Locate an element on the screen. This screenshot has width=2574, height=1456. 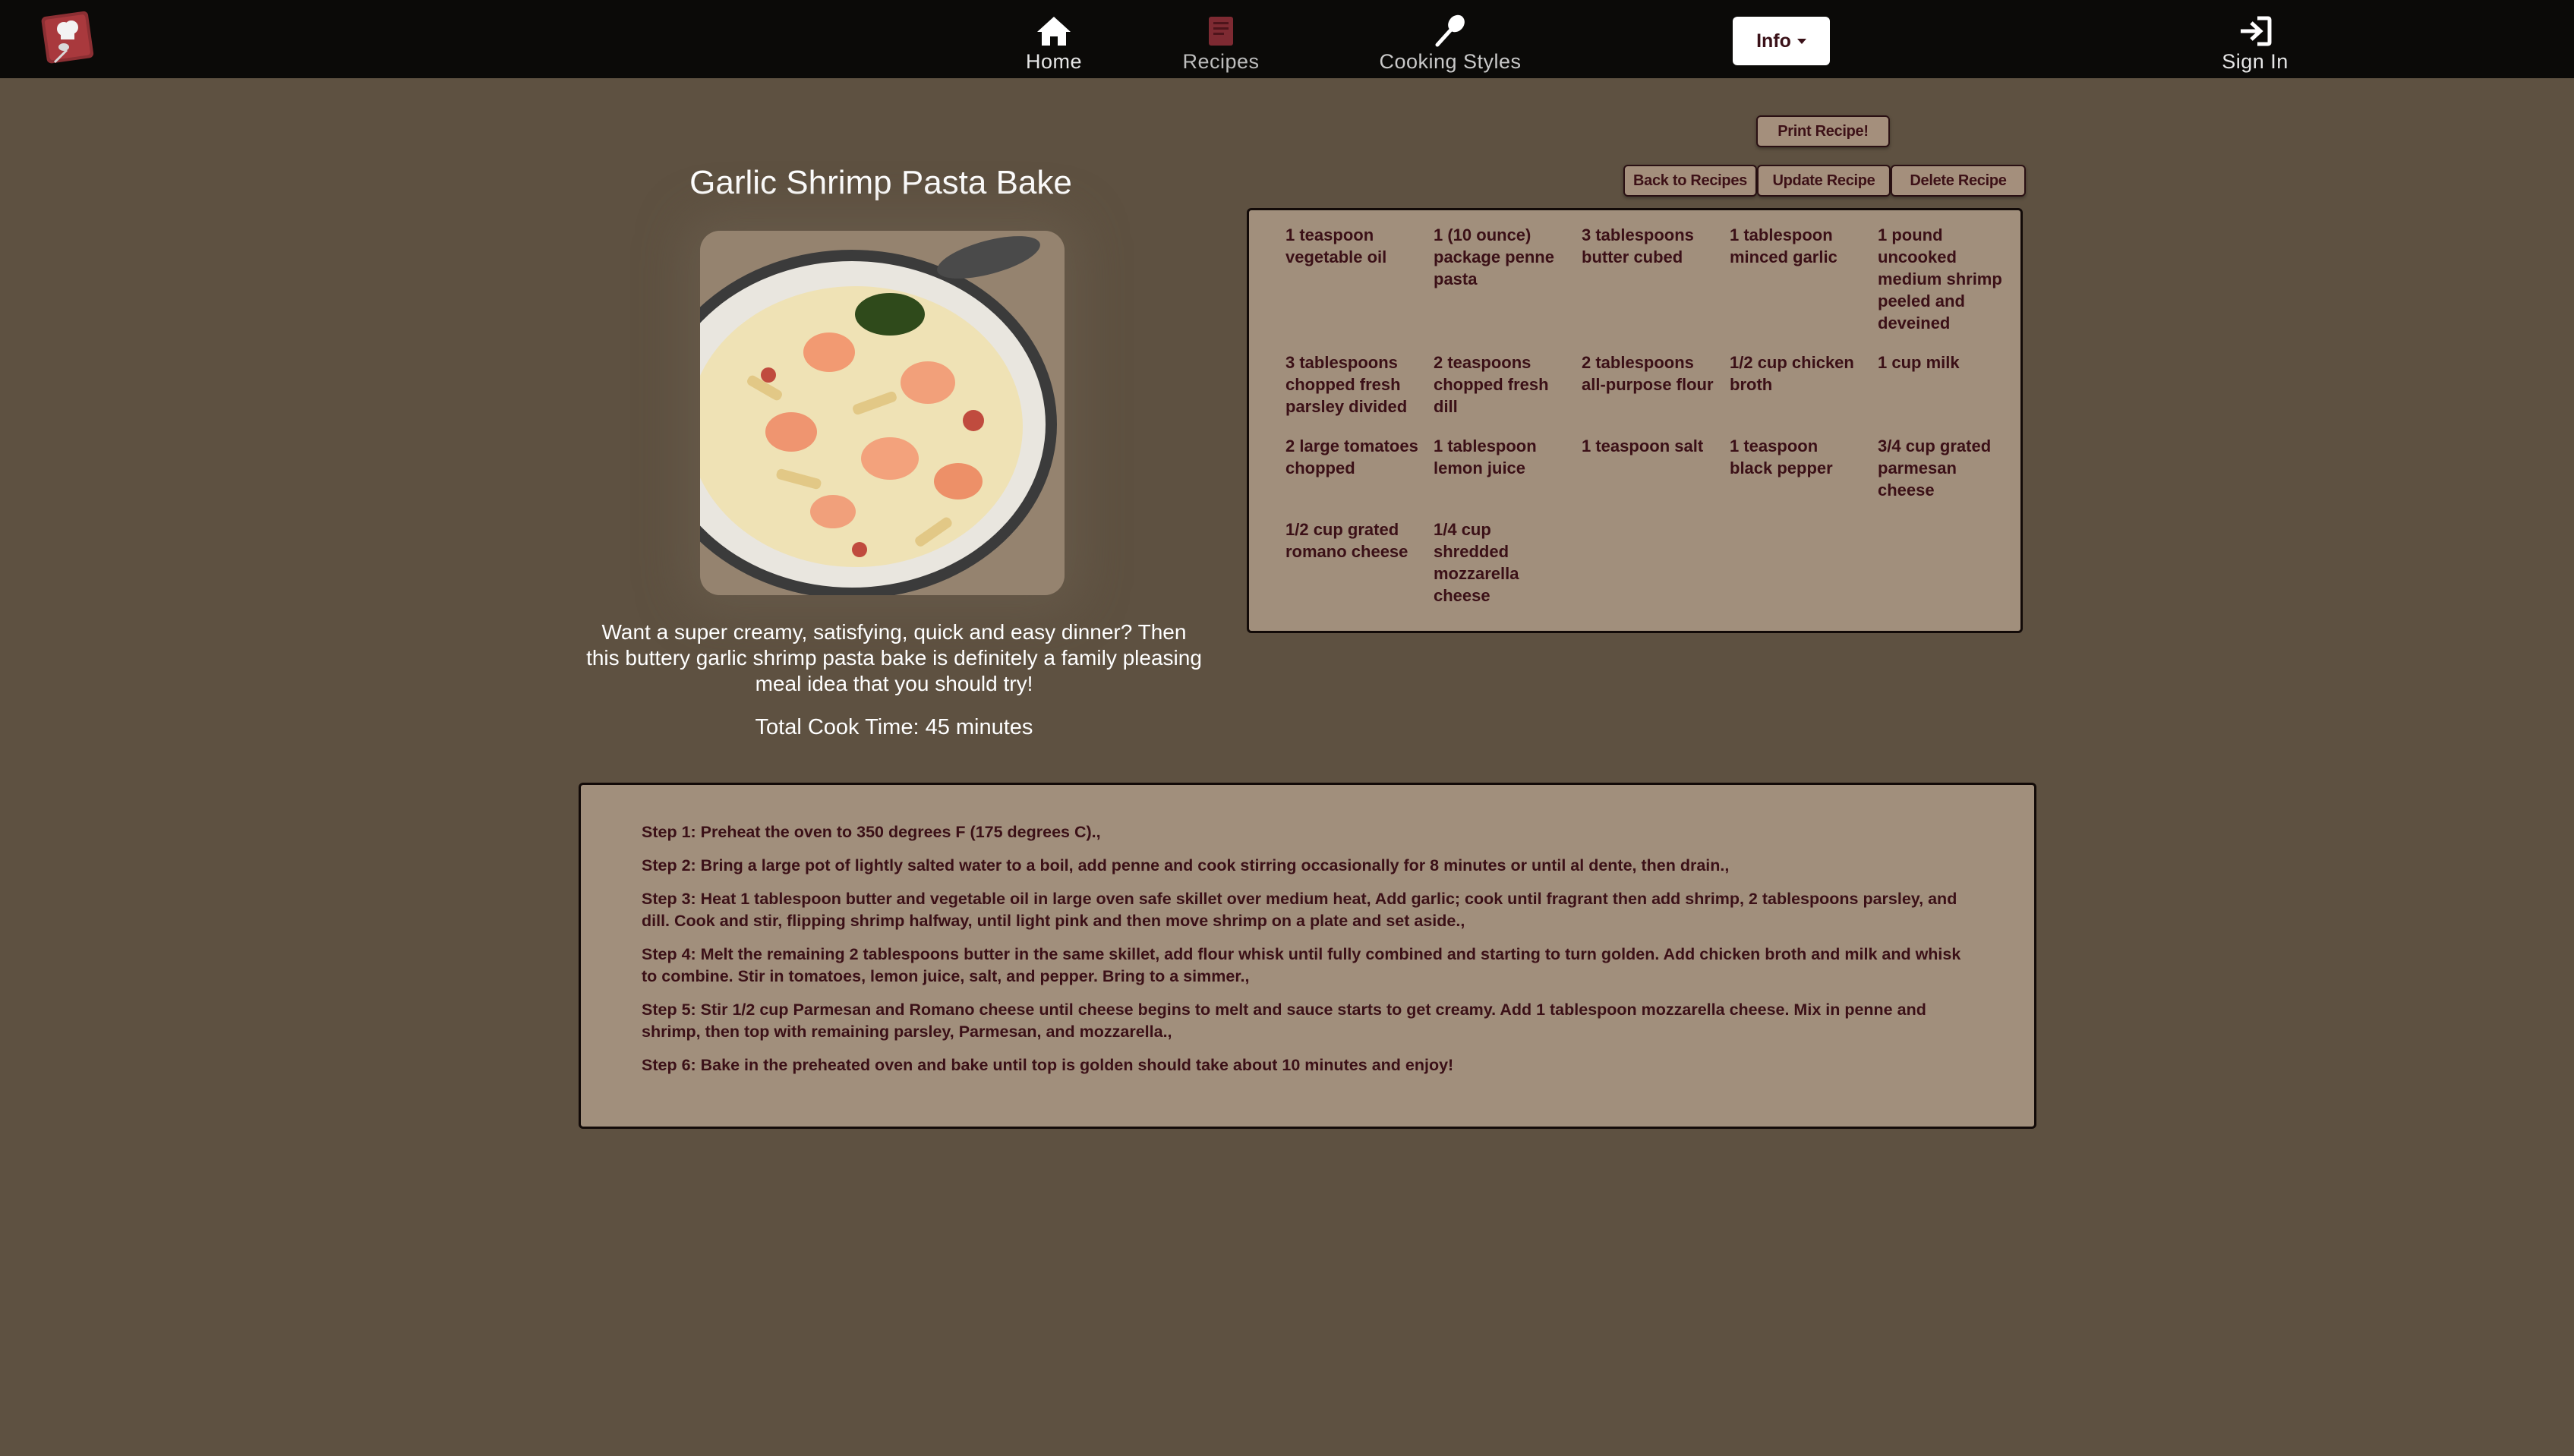
update-recipe-button: Update Recipe is located at coordinates (1824, 181).